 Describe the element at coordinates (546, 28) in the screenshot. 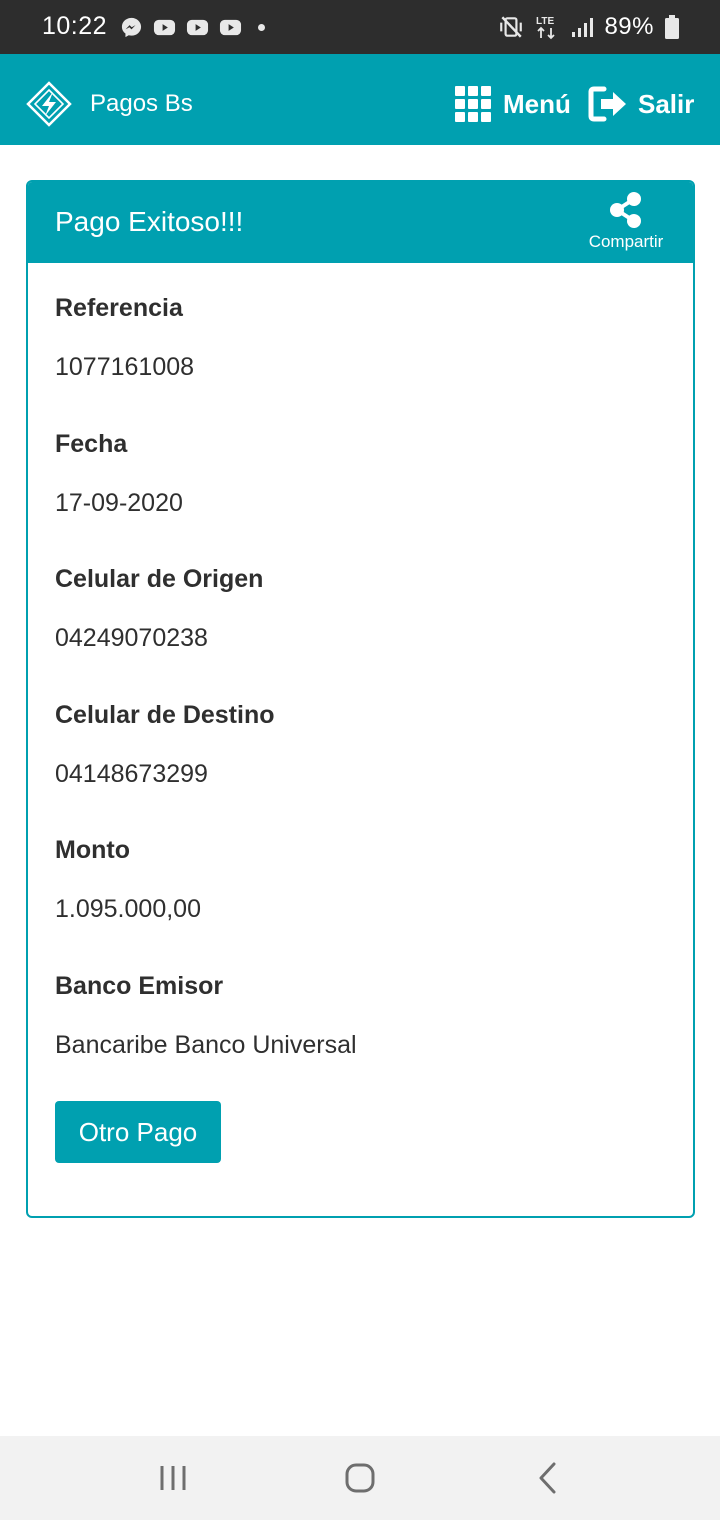

I see `lte-icon: LTE` at that location.